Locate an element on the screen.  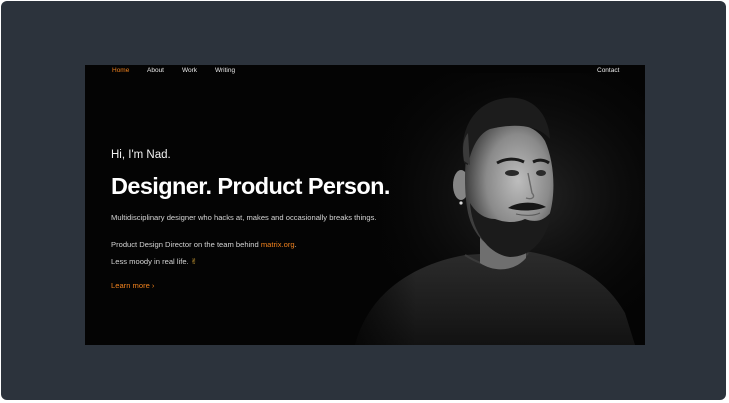
chevron-right-icon: › is located at coordinates (153, 285).